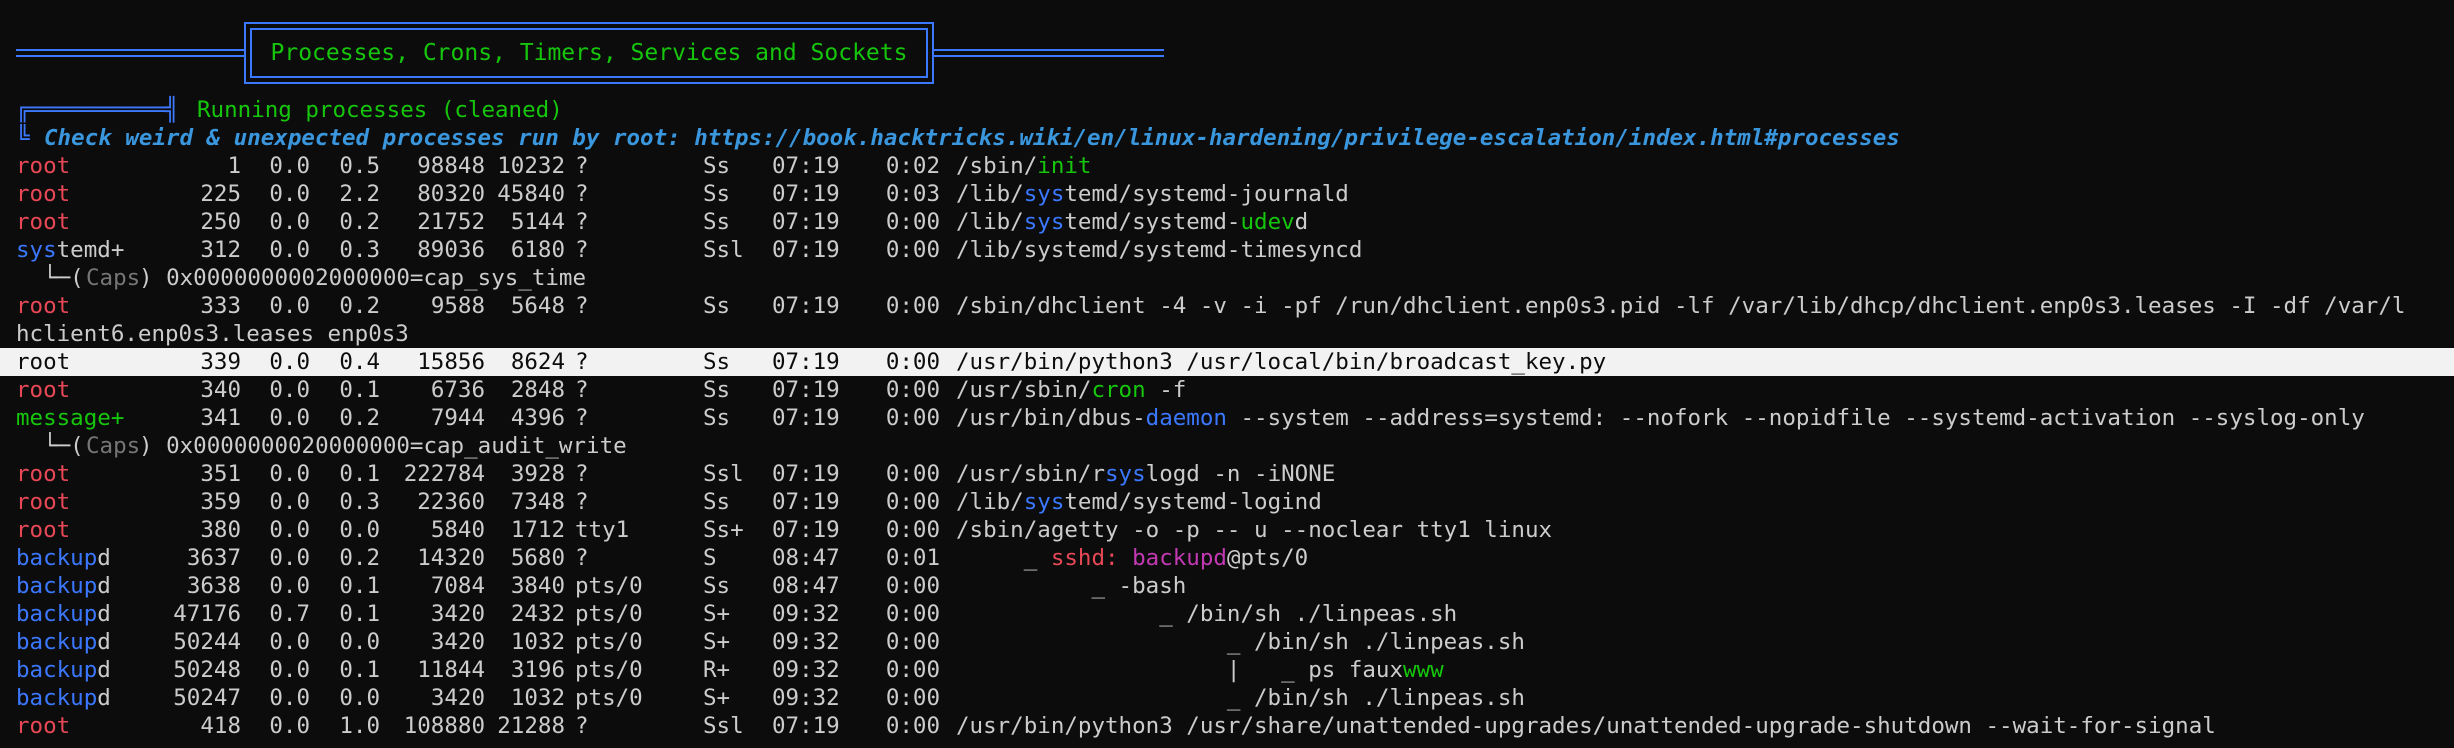  I want to click on process-pid: 3638, so click(213, 586).